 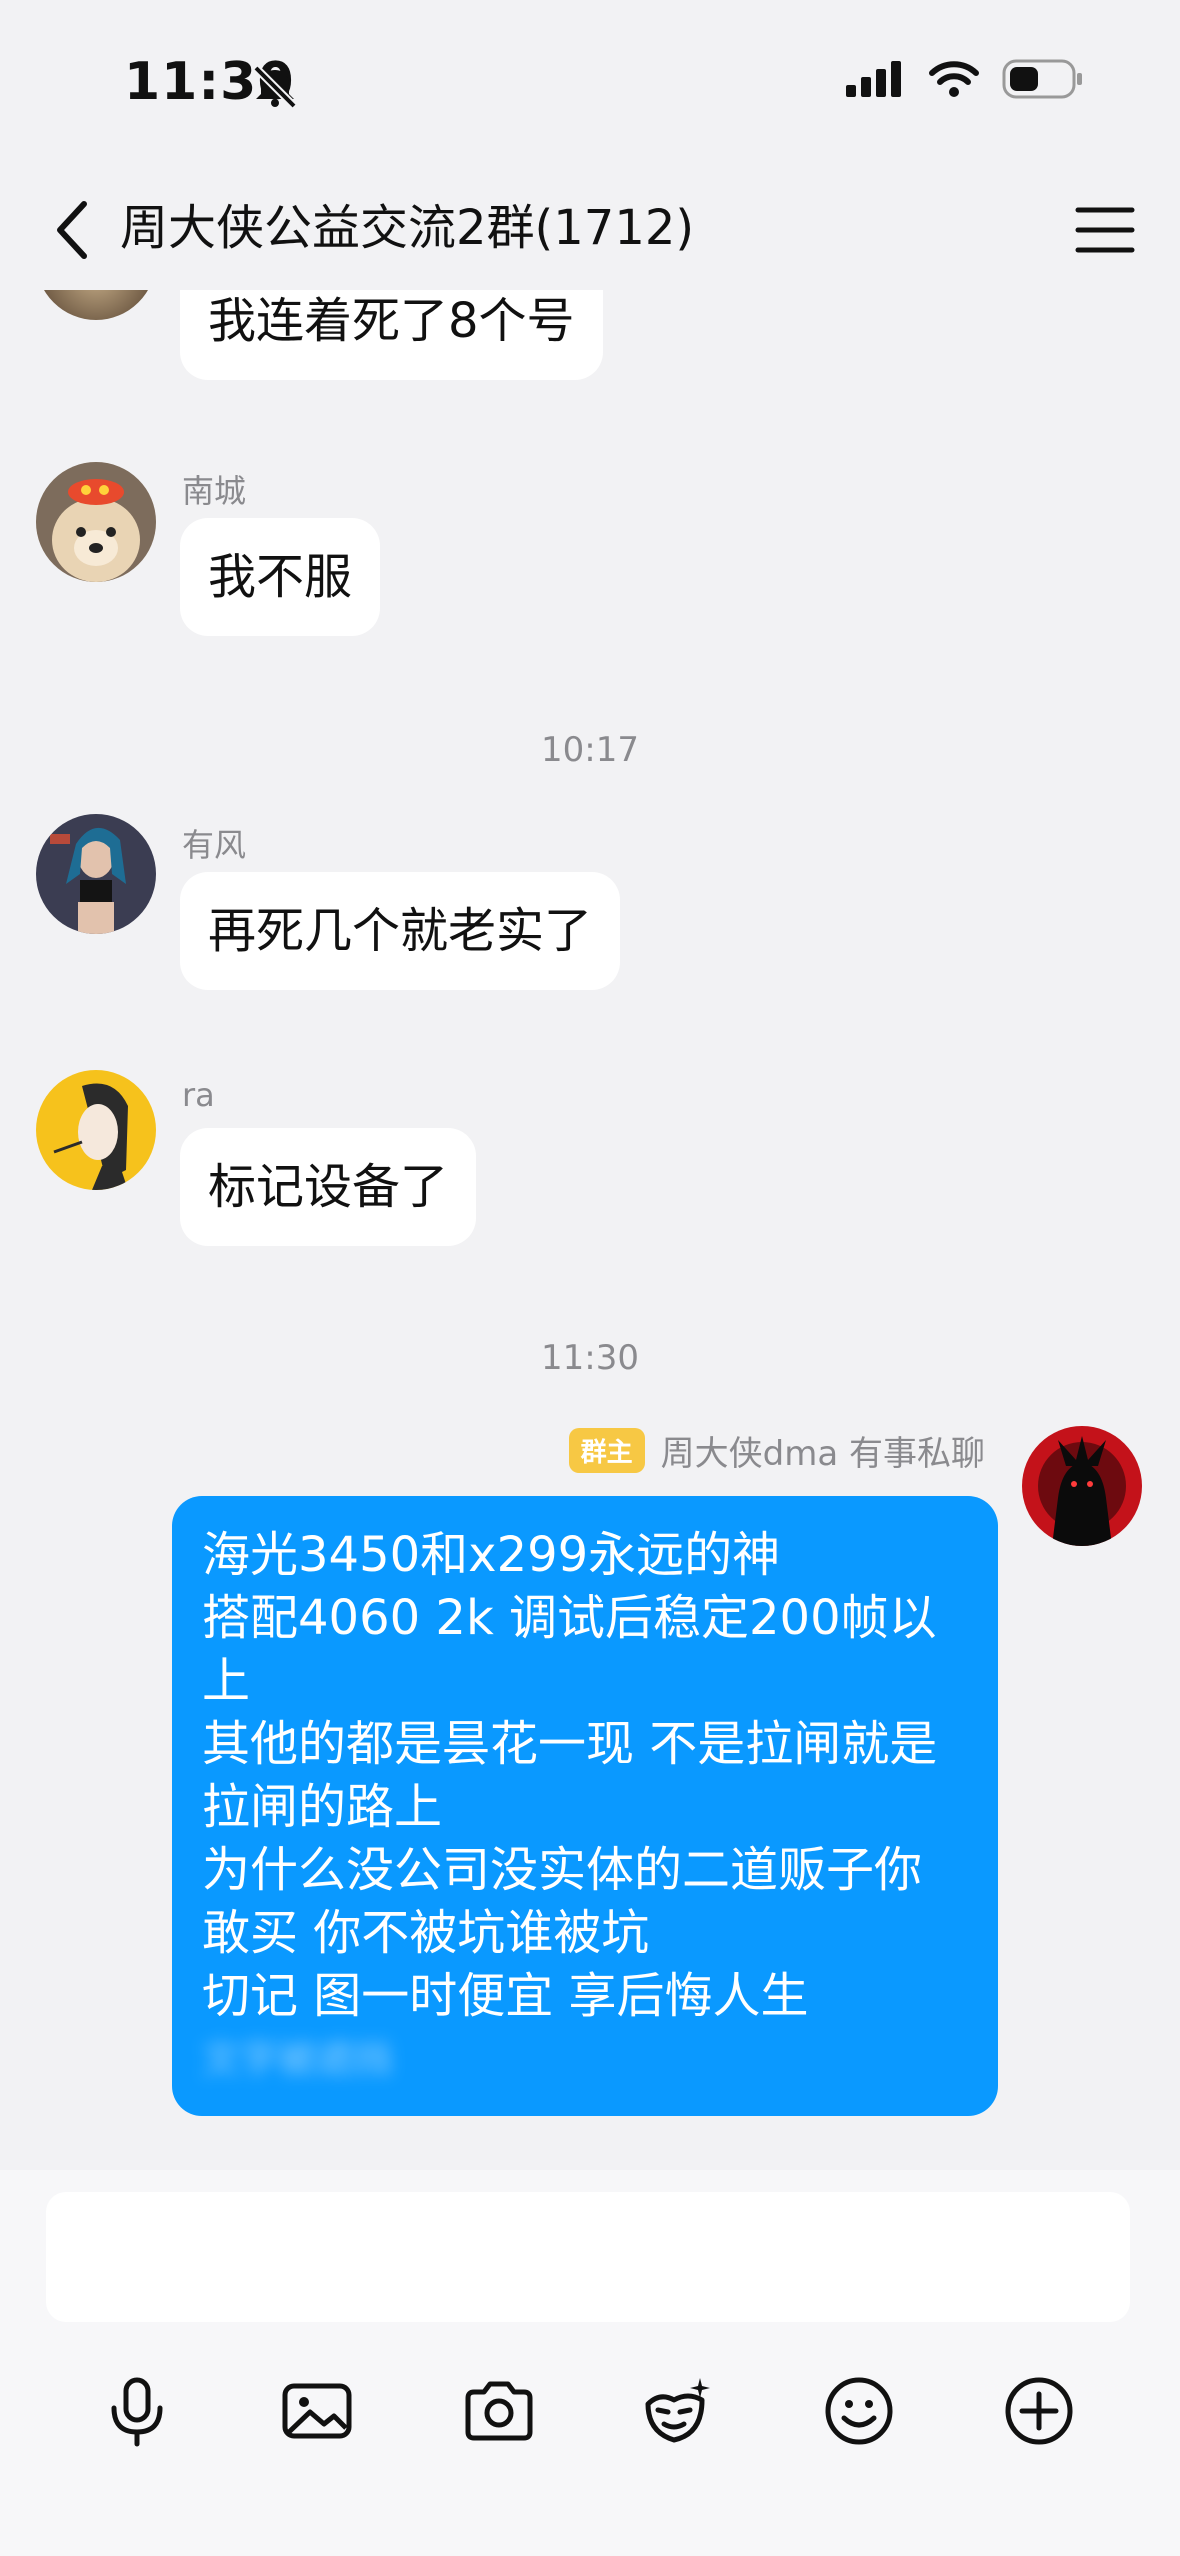 What do you see at coordinates (590, 750) in the screenshot?
I see `timestamp: 10:17` at bounding box center [590, 750].